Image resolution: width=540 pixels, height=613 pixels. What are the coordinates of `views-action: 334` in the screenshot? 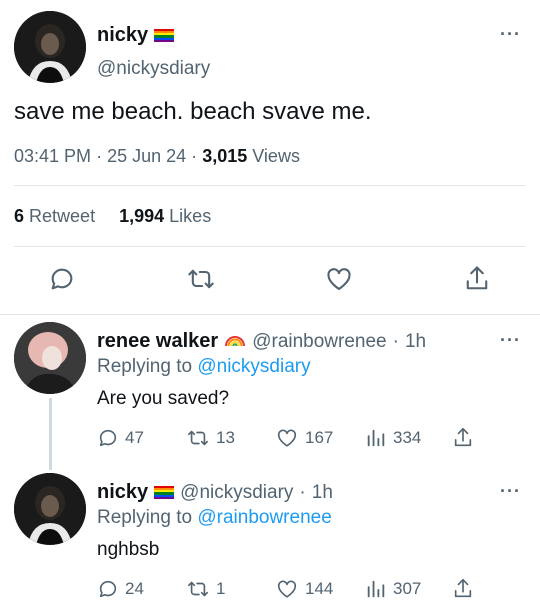 It's located at (393, 438).